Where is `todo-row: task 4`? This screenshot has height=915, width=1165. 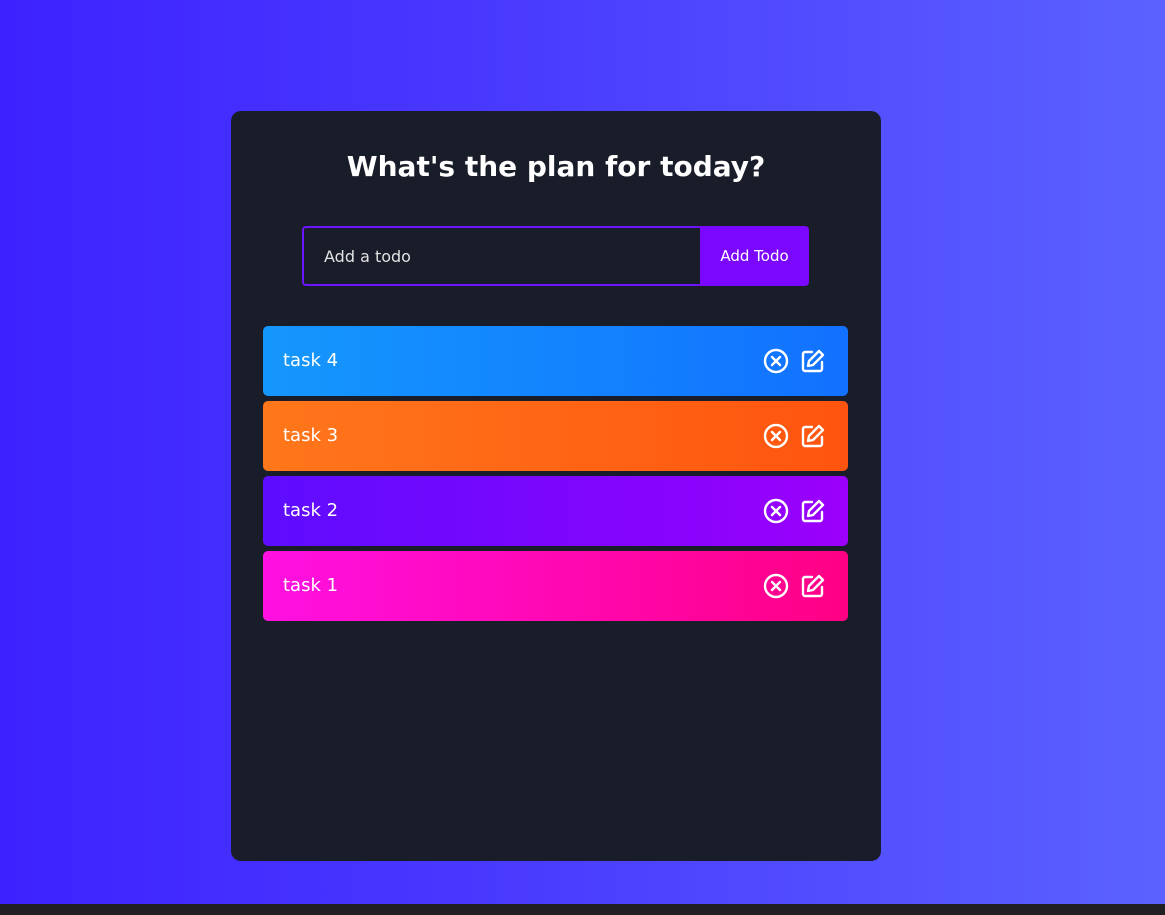 todo-row: task 4 is located at coordinates (555, 361).